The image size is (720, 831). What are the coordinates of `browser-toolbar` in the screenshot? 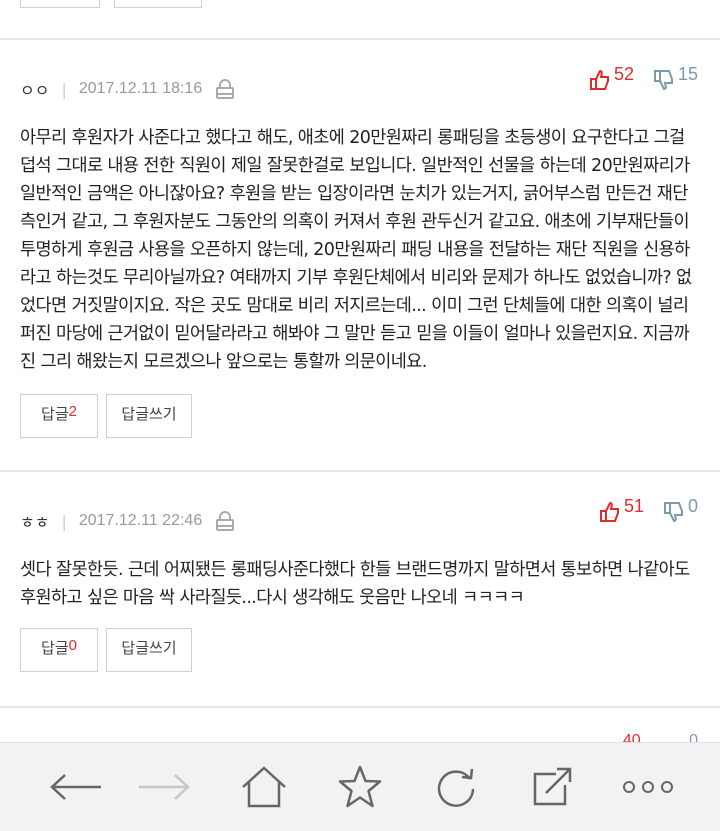 It's located at (360, 786).